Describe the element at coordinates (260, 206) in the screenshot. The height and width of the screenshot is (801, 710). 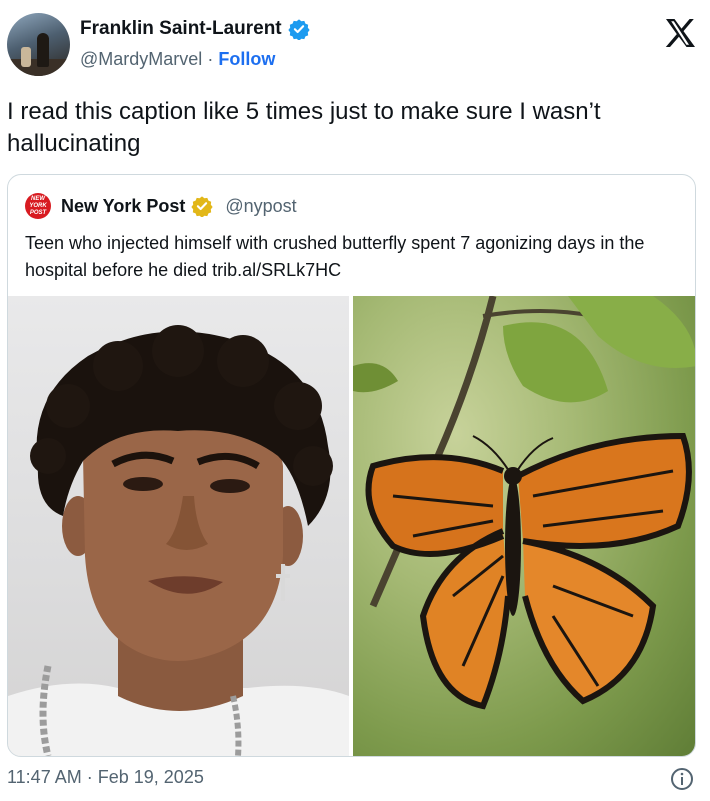
I see `quoted-handle: @nypost` at that location.